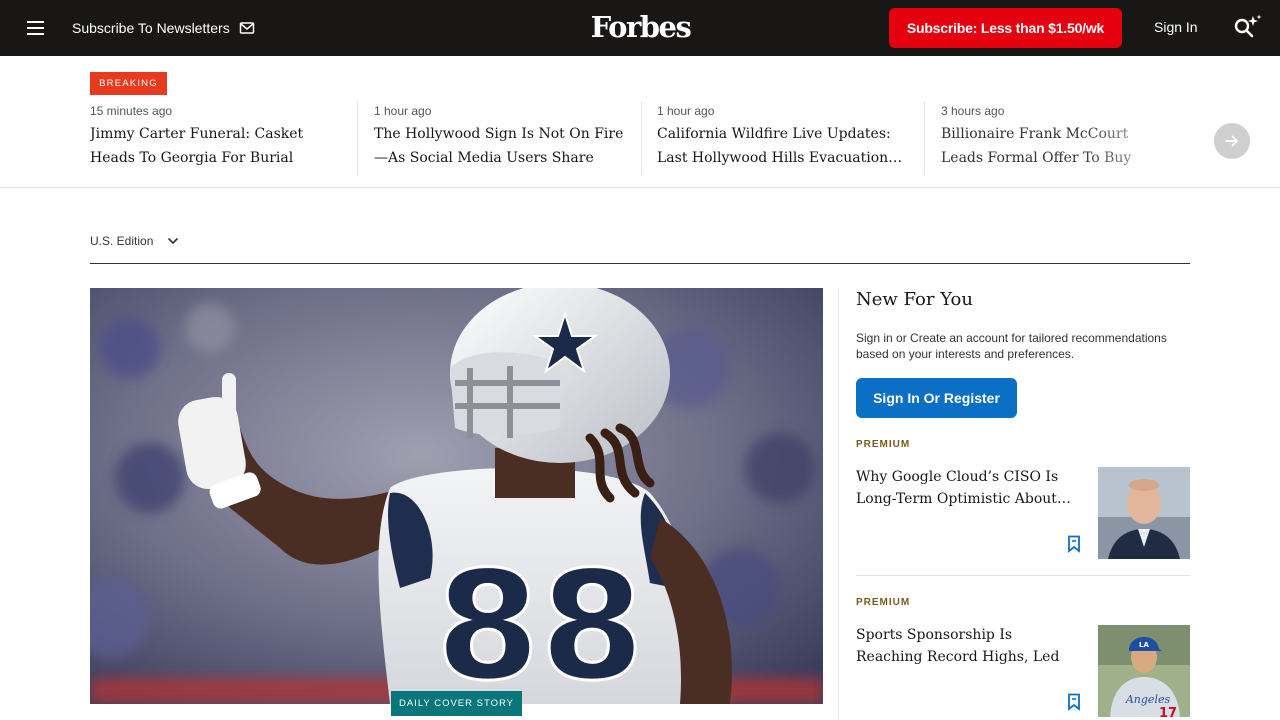 This screenshot has height=720, width=1280. Describe the element at coordinates (1144, 645) in the screenshot. I see `svg-text: LA` at that location.